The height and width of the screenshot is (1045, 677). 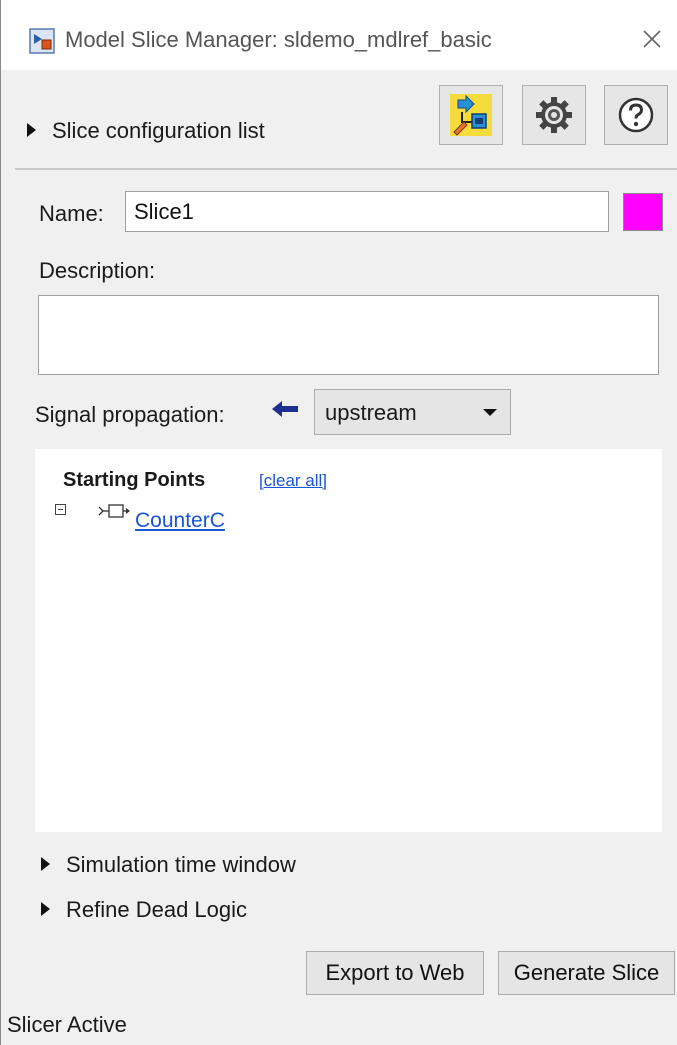 What do you see at coordinates (157, 909) in the screenshot?
I see `refine-dead-logic-label: Refine Dead Logic` at bounding box center [157, 909].